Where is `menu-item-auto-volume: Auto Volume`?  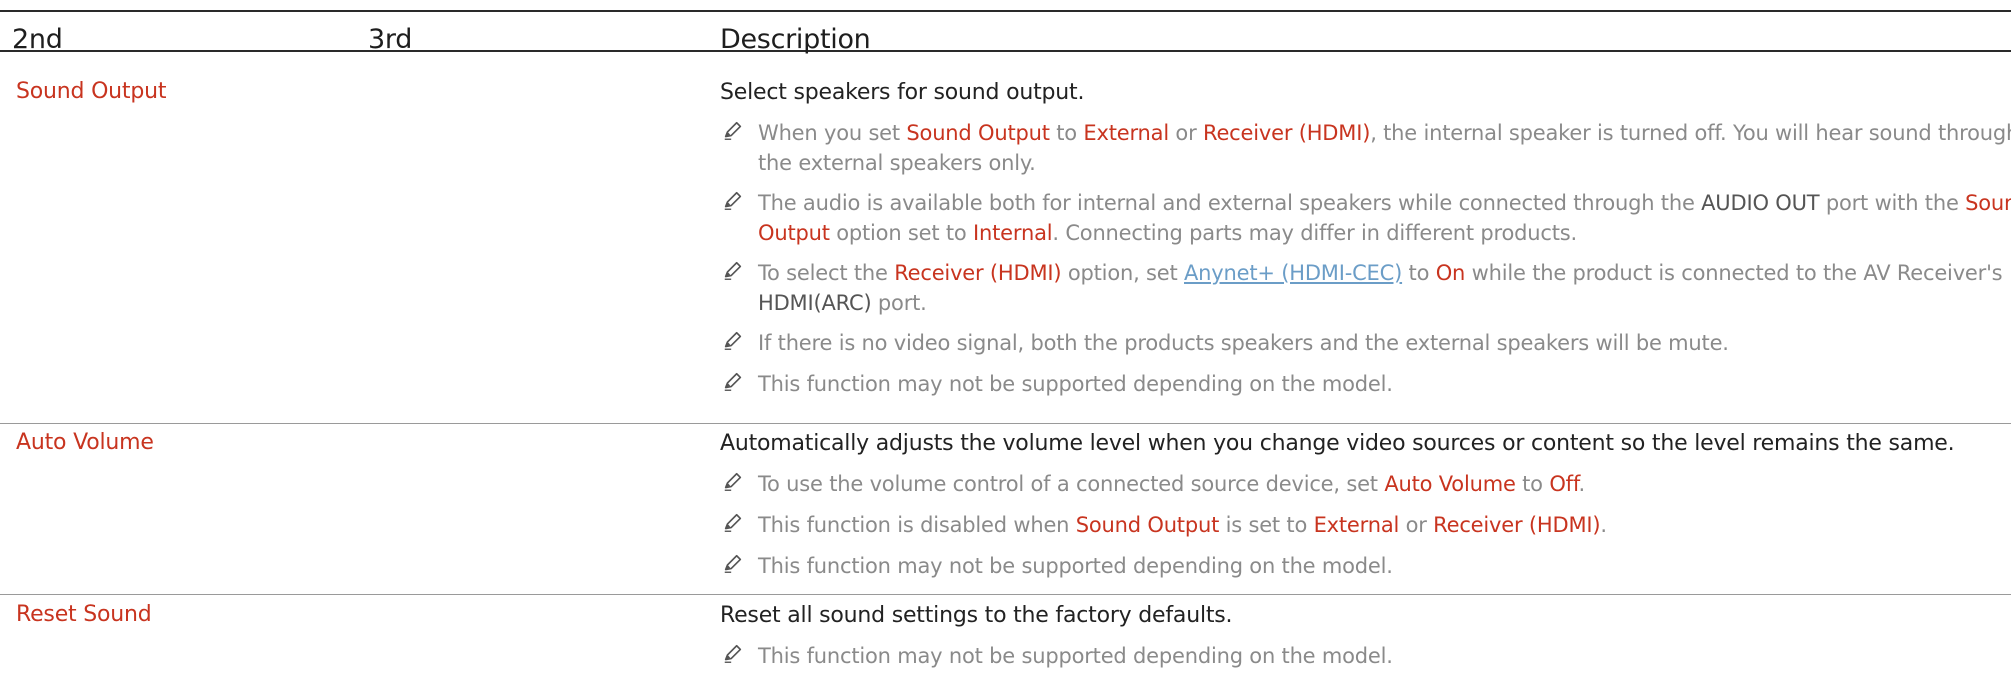
menu-item-auto-volume: Auto Volume is located at coordinates (85, 442).